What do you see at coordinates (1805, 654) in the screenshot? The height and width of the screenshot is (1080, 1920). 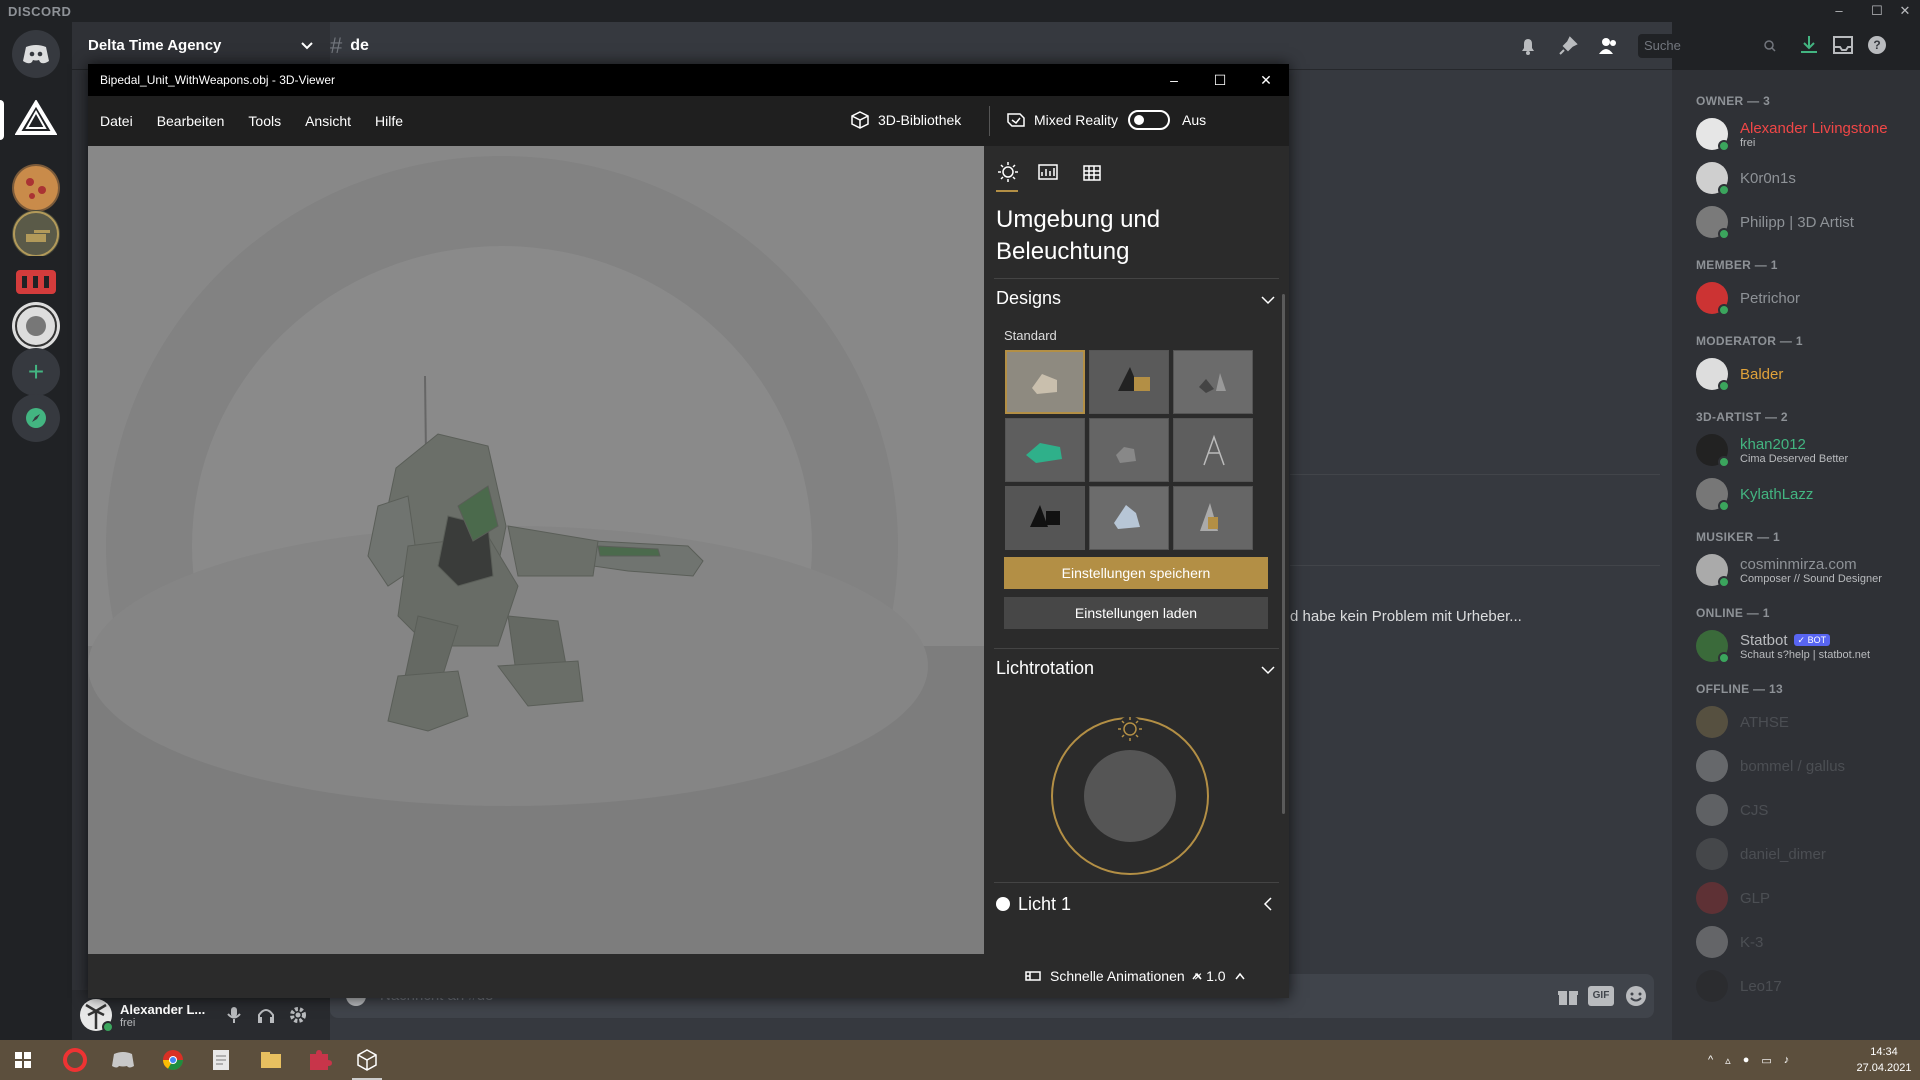 I see `member-activity: Schaut s?help | statbot.net` at bounding box center [1805, 654].